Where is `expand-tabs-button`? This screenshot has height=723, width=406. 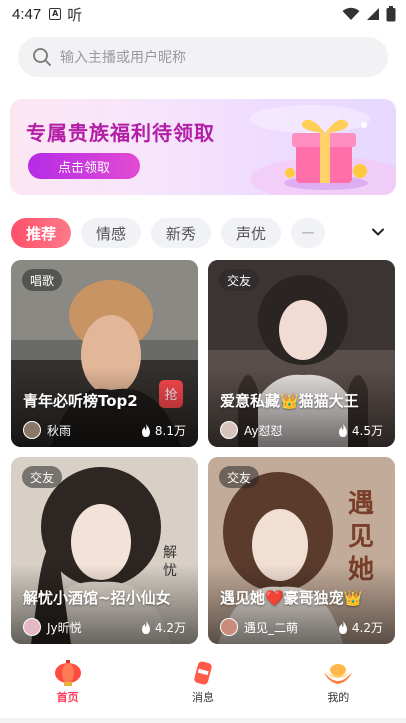 expand-tabs-button is located at coordinates (378, 232).